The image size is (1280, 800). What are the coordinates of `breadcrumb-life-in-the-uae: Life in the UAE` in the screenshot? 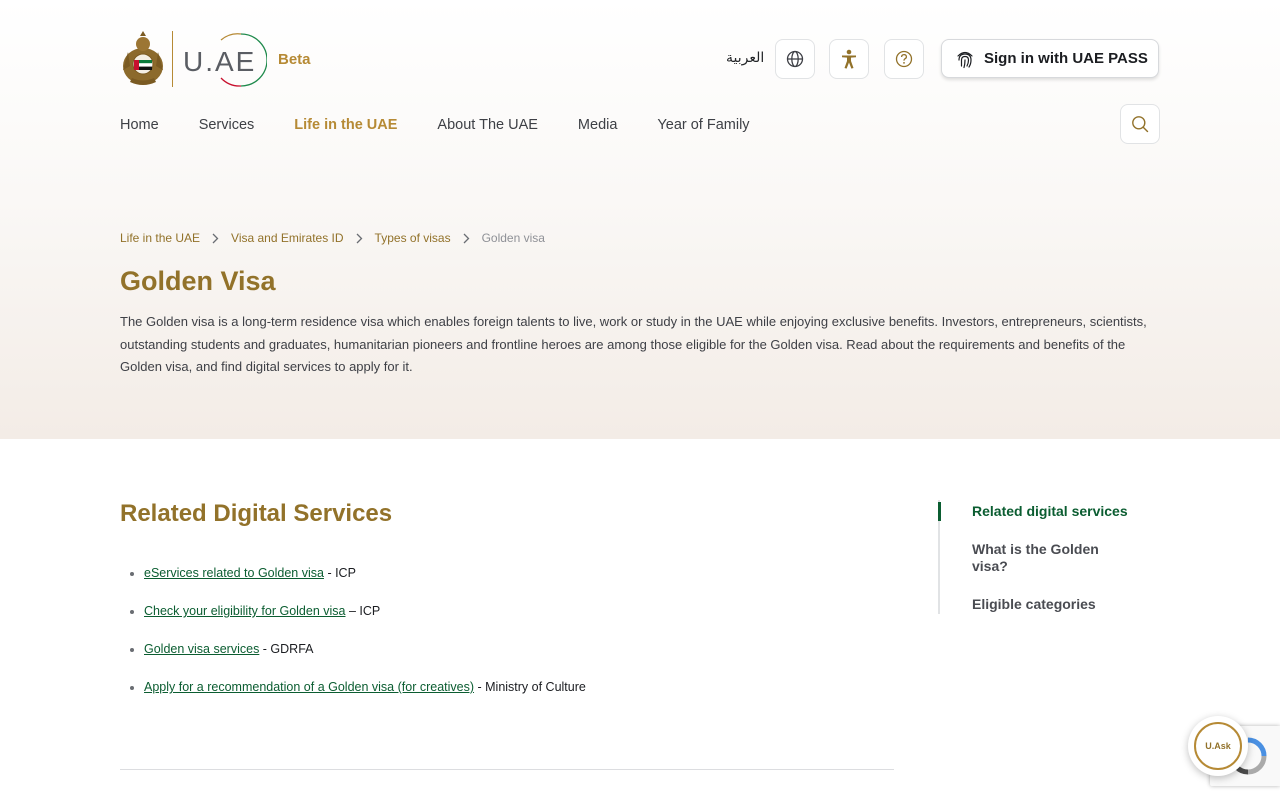 It's located at (160, 238).